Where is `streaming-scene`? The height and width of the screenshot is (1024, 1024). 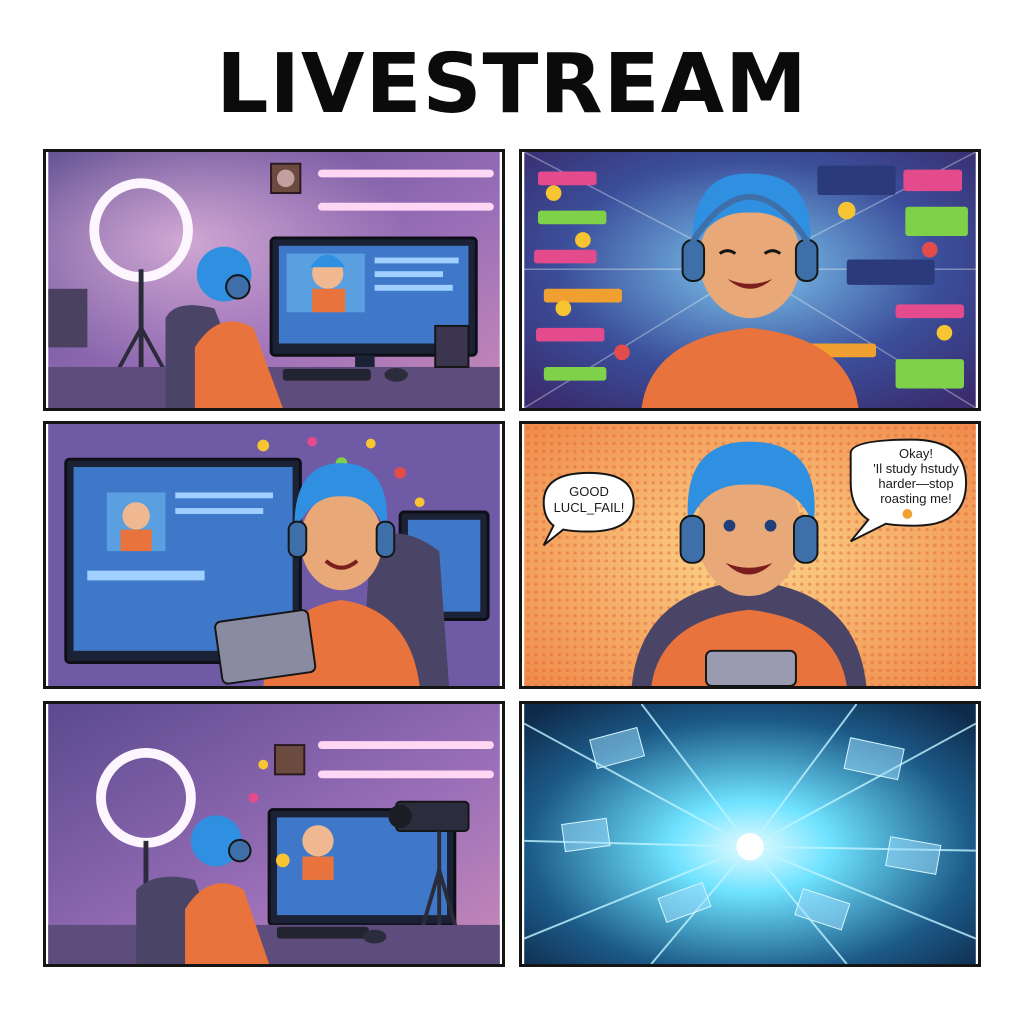 streaming-scene is located at coordinates (274, 834).